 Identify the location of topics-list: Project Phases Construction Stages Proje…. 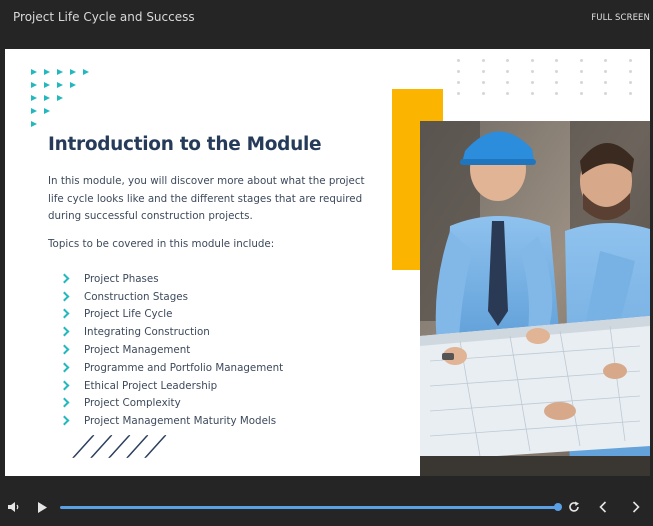
(172, 350).